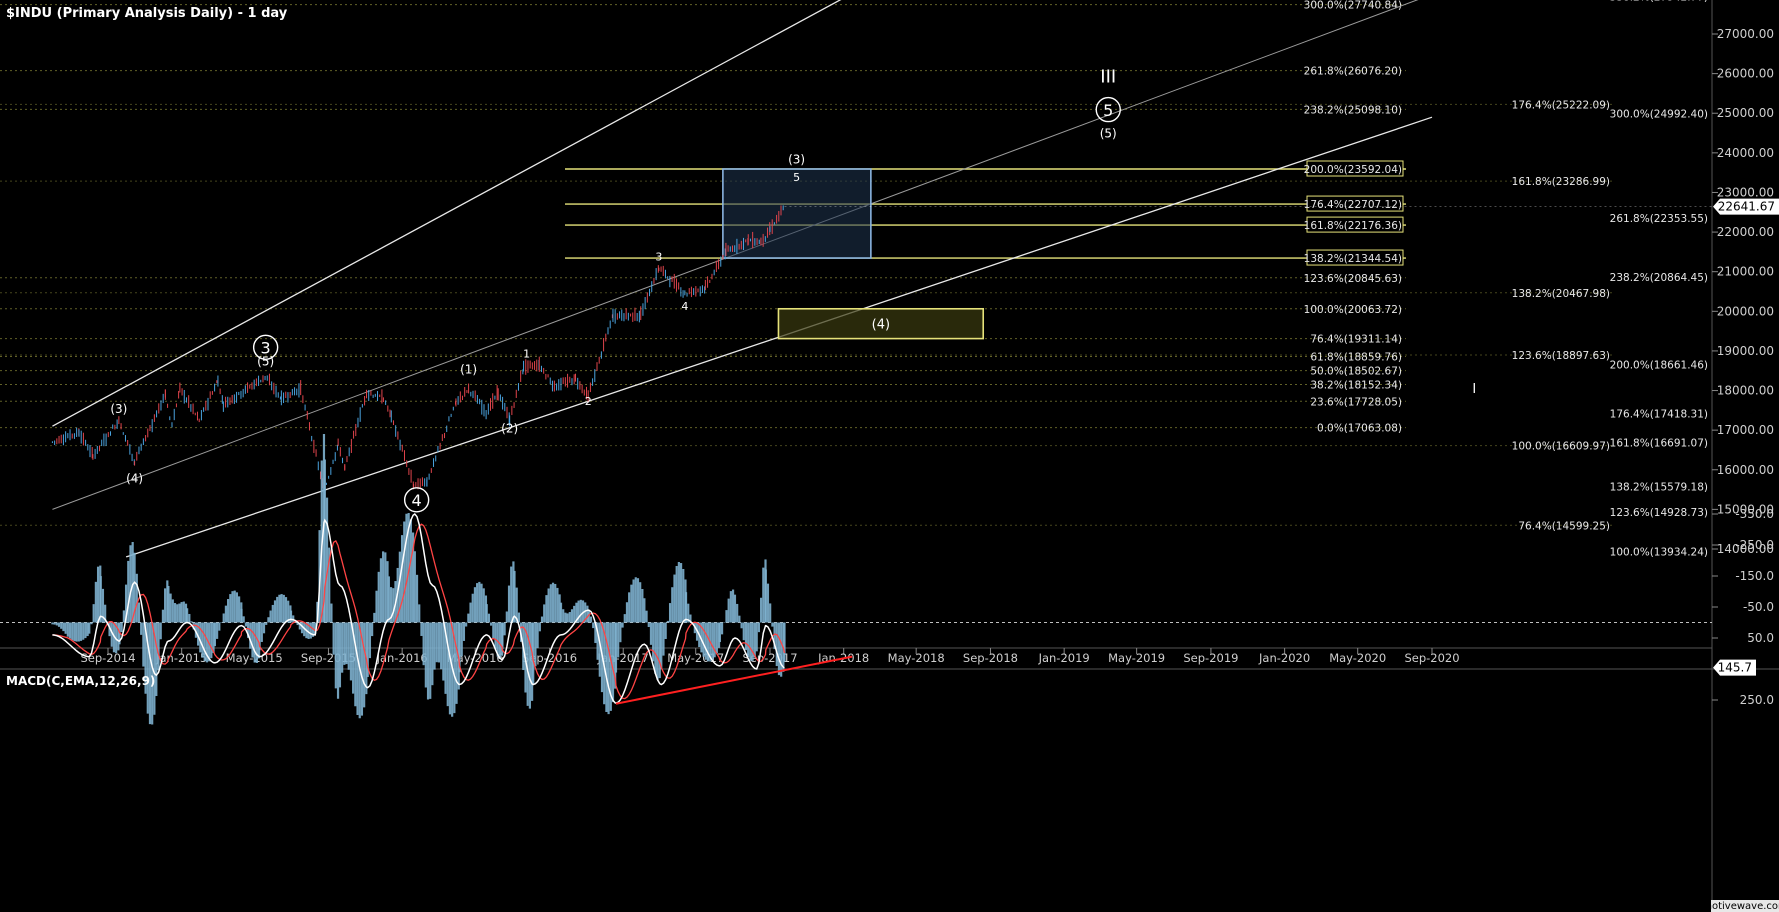 This screenshot has width=1779, height=912. What do you see at coordinates (1564, 526) in the screenshot?
I see `fib-label-mid: 76.4%(14599.25)` at bounding box center [1564, 526].